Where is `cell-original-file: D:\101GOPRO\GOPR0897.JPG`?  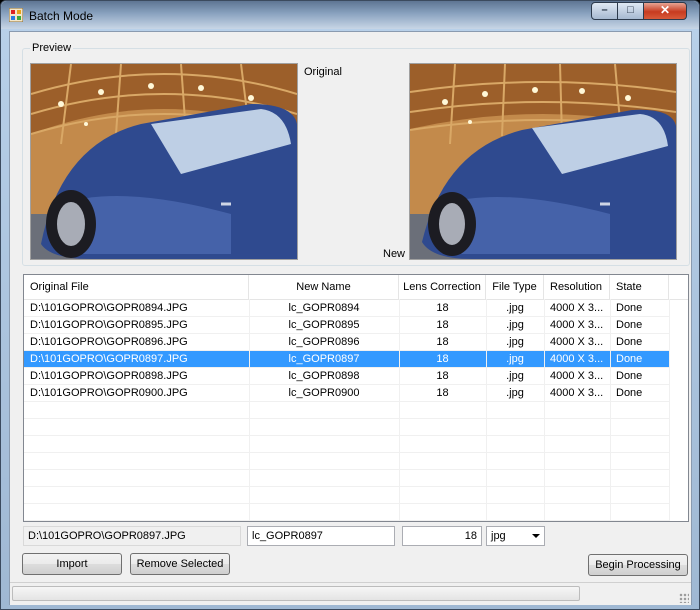 cell-original-file: D:\101GOPRO\GOPR0897.JPG is located at coordinates (109, 359).